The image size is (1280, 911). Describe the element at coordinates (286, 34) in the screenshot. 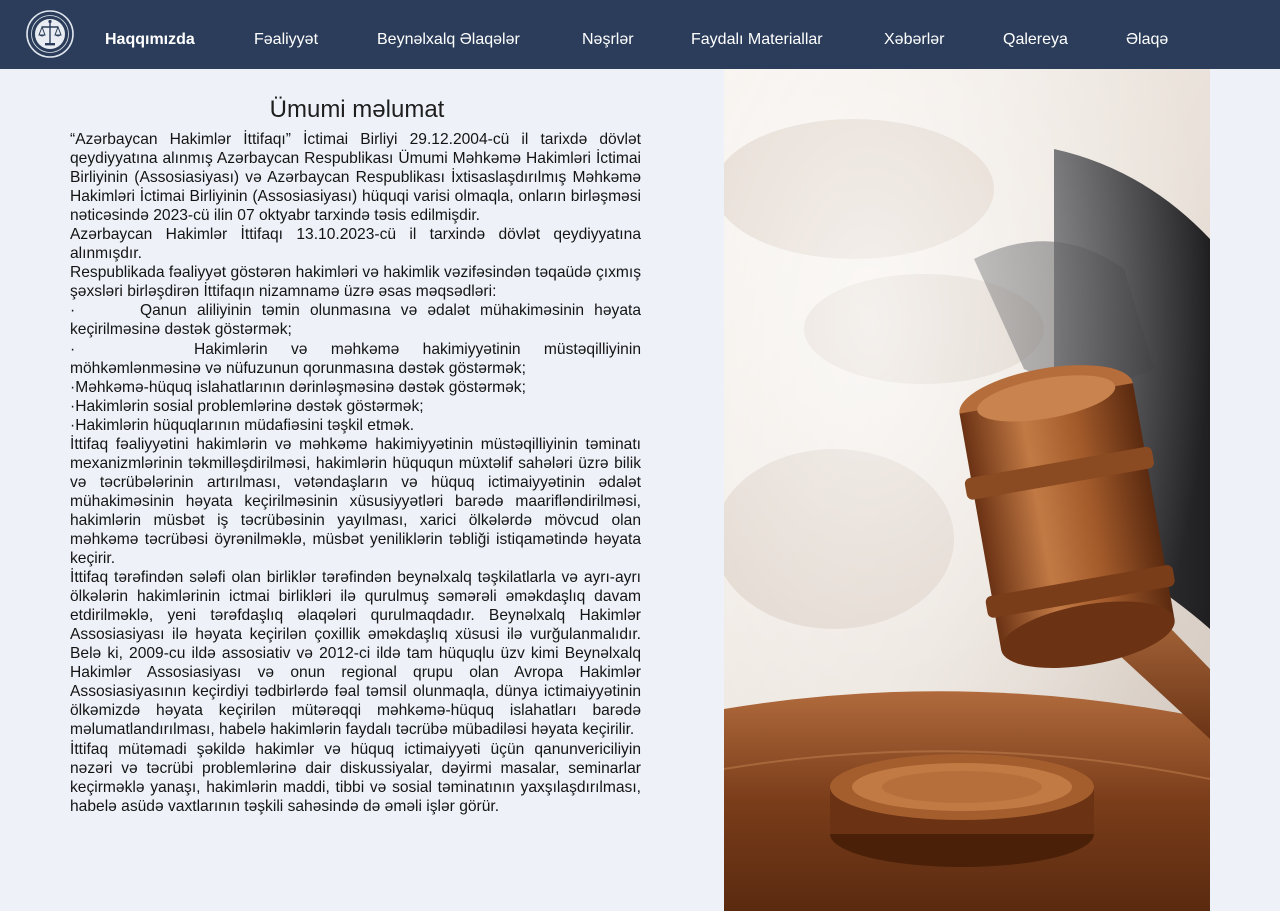

I see `nav-item-fealiyyet: Fəaliyyət` at that location.